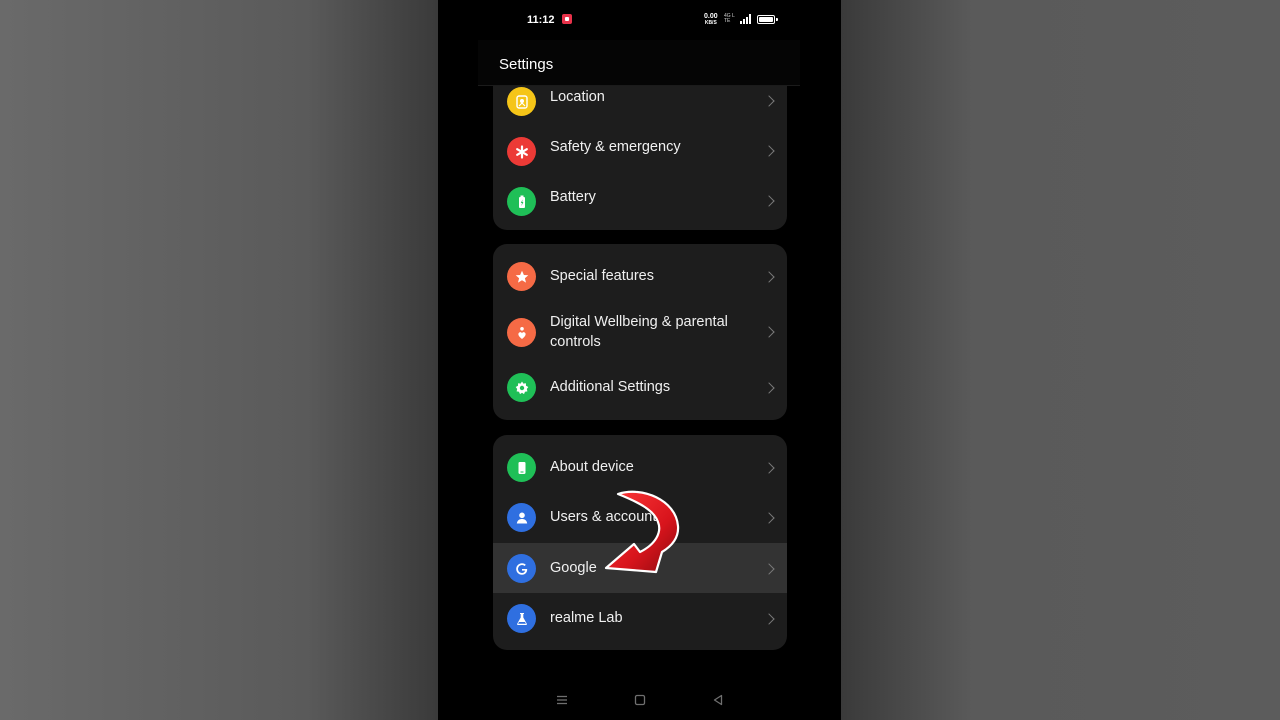  What do you see at coordinates (521, 276) in the screenshot?
I see `star-icon` at bounding box center [521, 276].